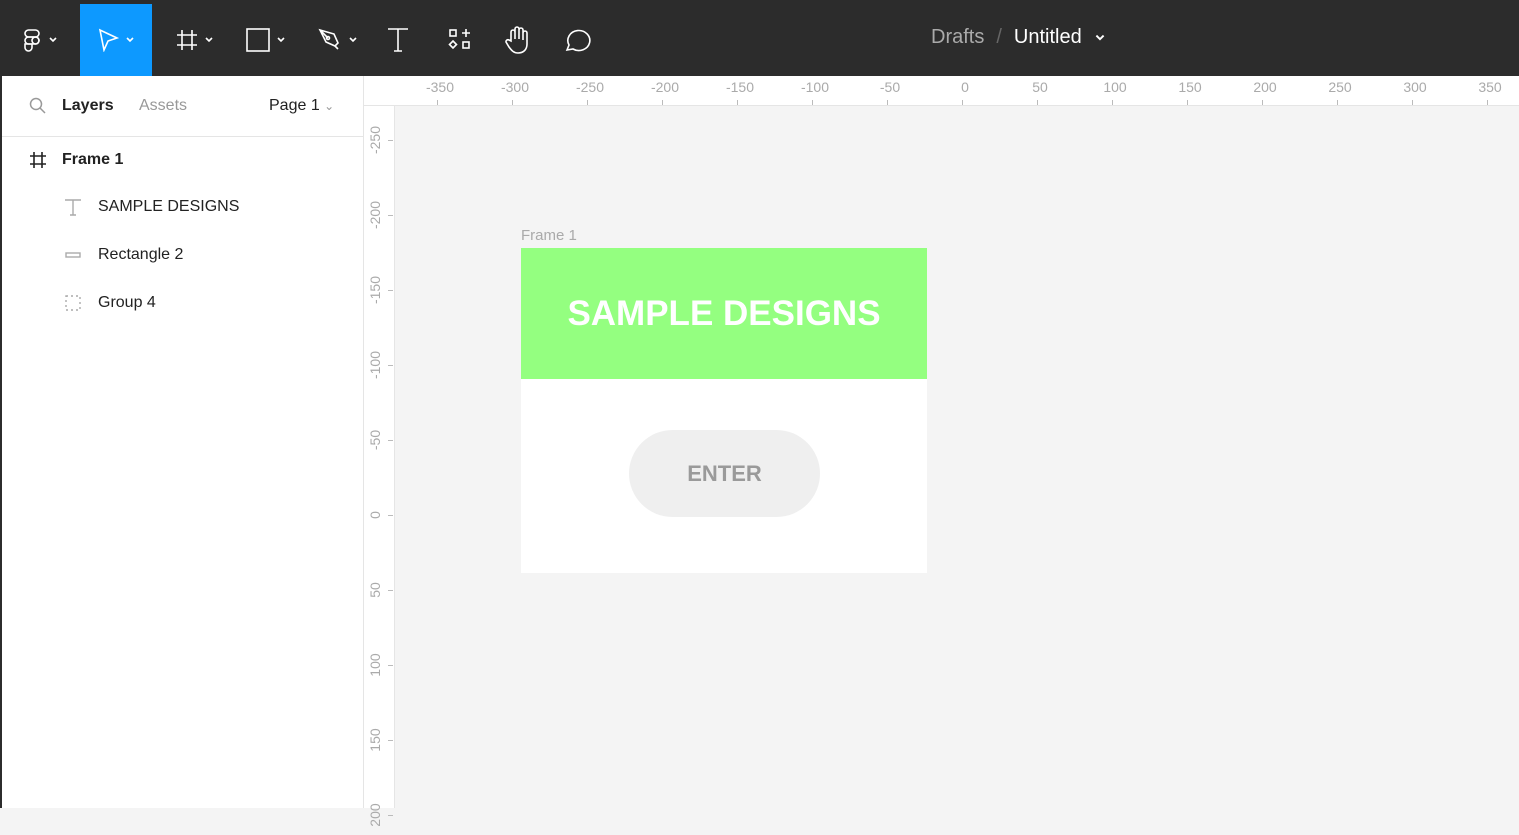  I want to click on main-menu-button, so click(40, 40).